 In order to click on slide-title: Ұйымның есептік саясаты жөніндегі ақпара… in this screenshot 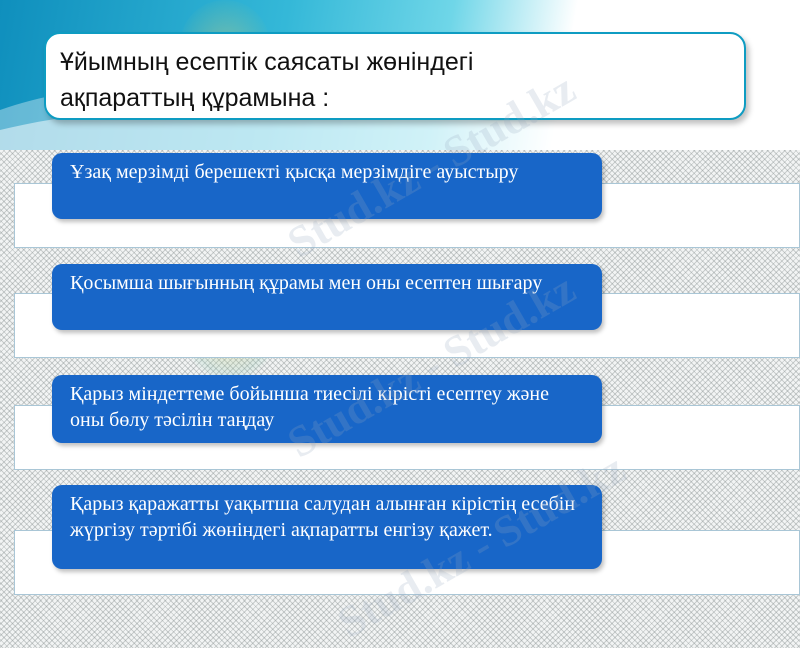, I will do `click(395, 80)`.